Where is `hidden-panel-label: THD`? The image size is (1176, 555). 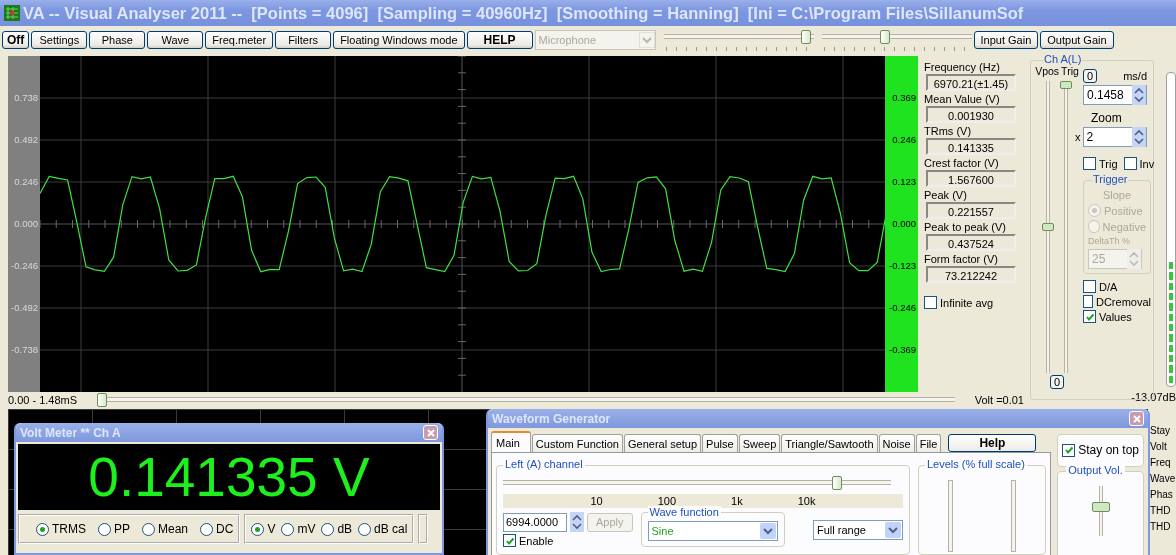
hidden-panel-label: THD is located at coordinates (1161, 526).